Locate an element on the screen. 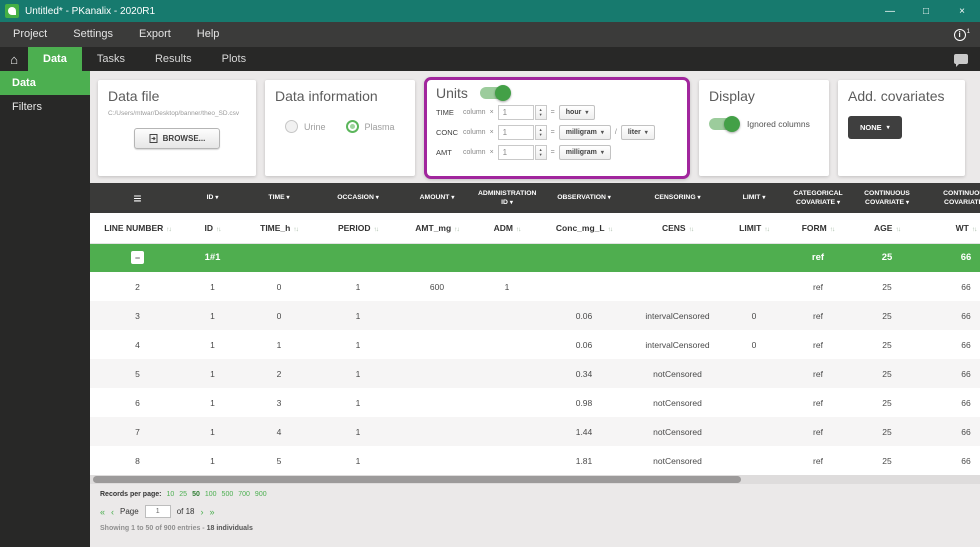 The width and height of the screenshot is (980, 547). last-page-button: » is located at coordinates (212, 512).